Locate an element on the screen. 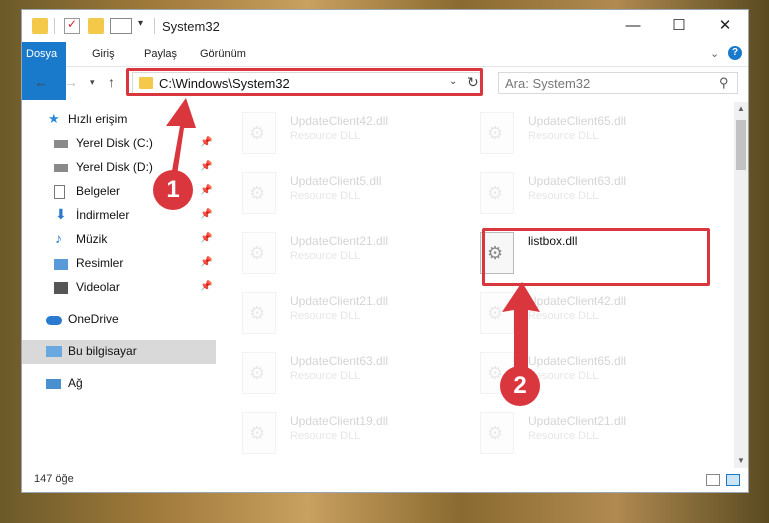  step-badge-1: 1 is located at coordinates (173, 190).